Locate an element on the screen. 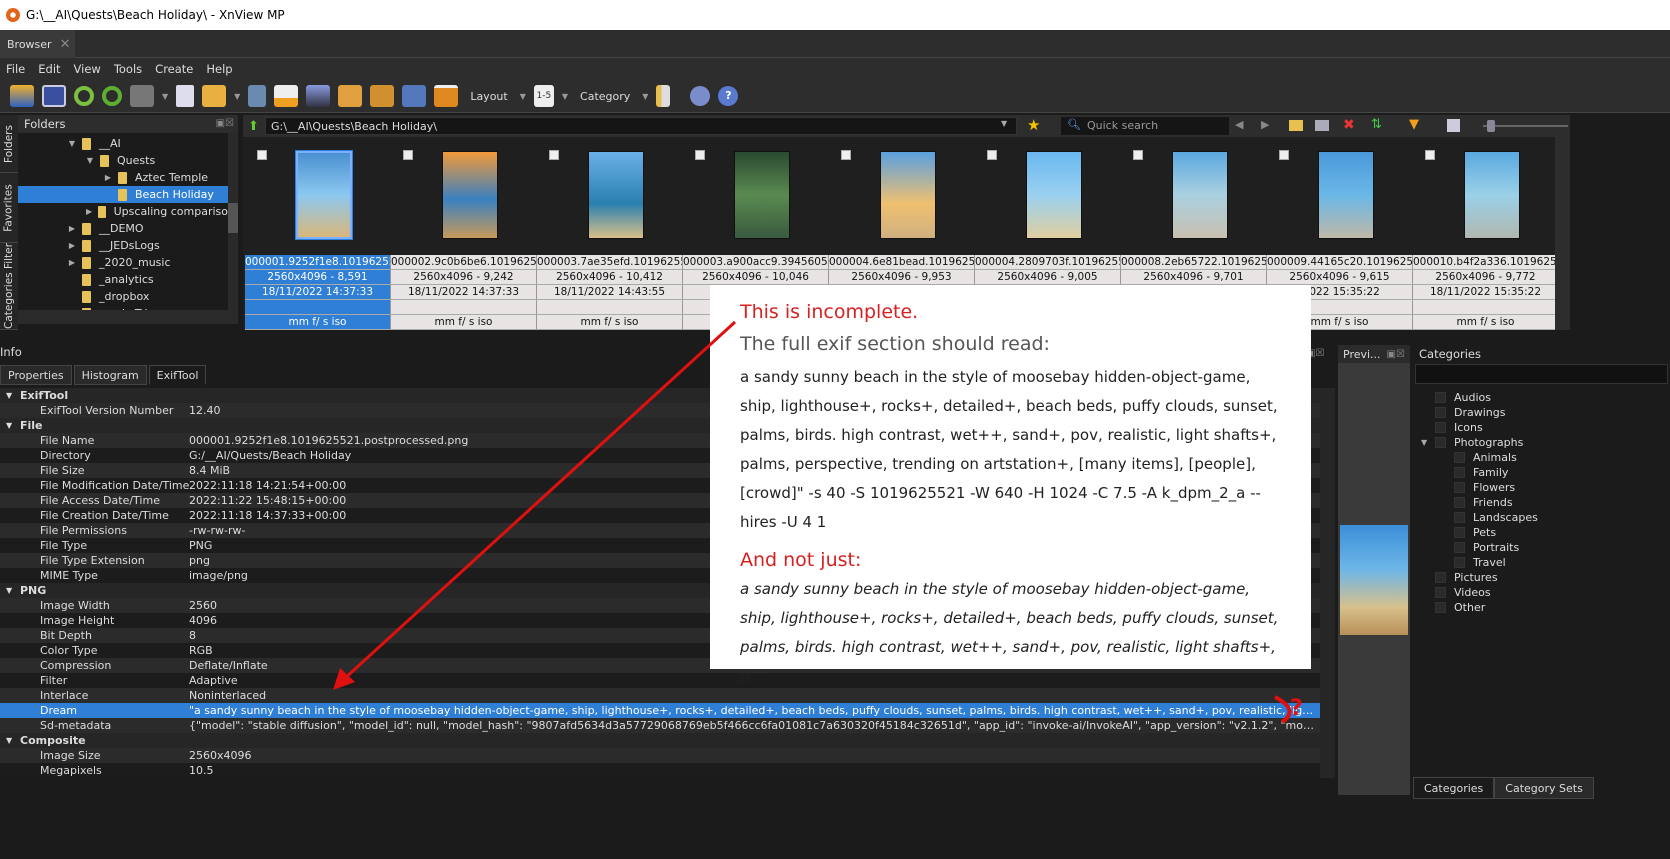  category-item: Videos is located at coordinates (1463, 592).